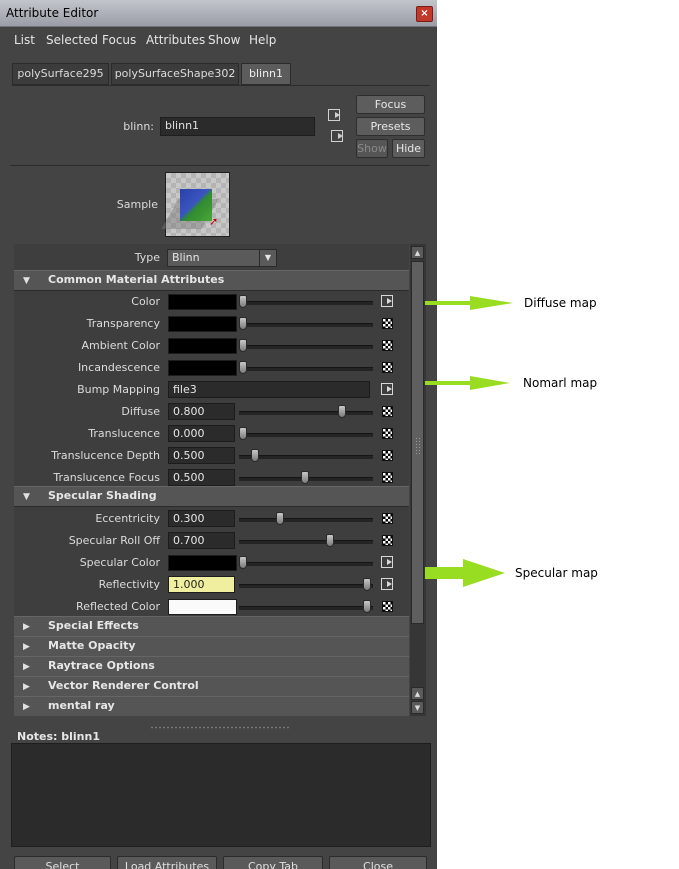  I want to click on select-button: Select, so click(62, 862).